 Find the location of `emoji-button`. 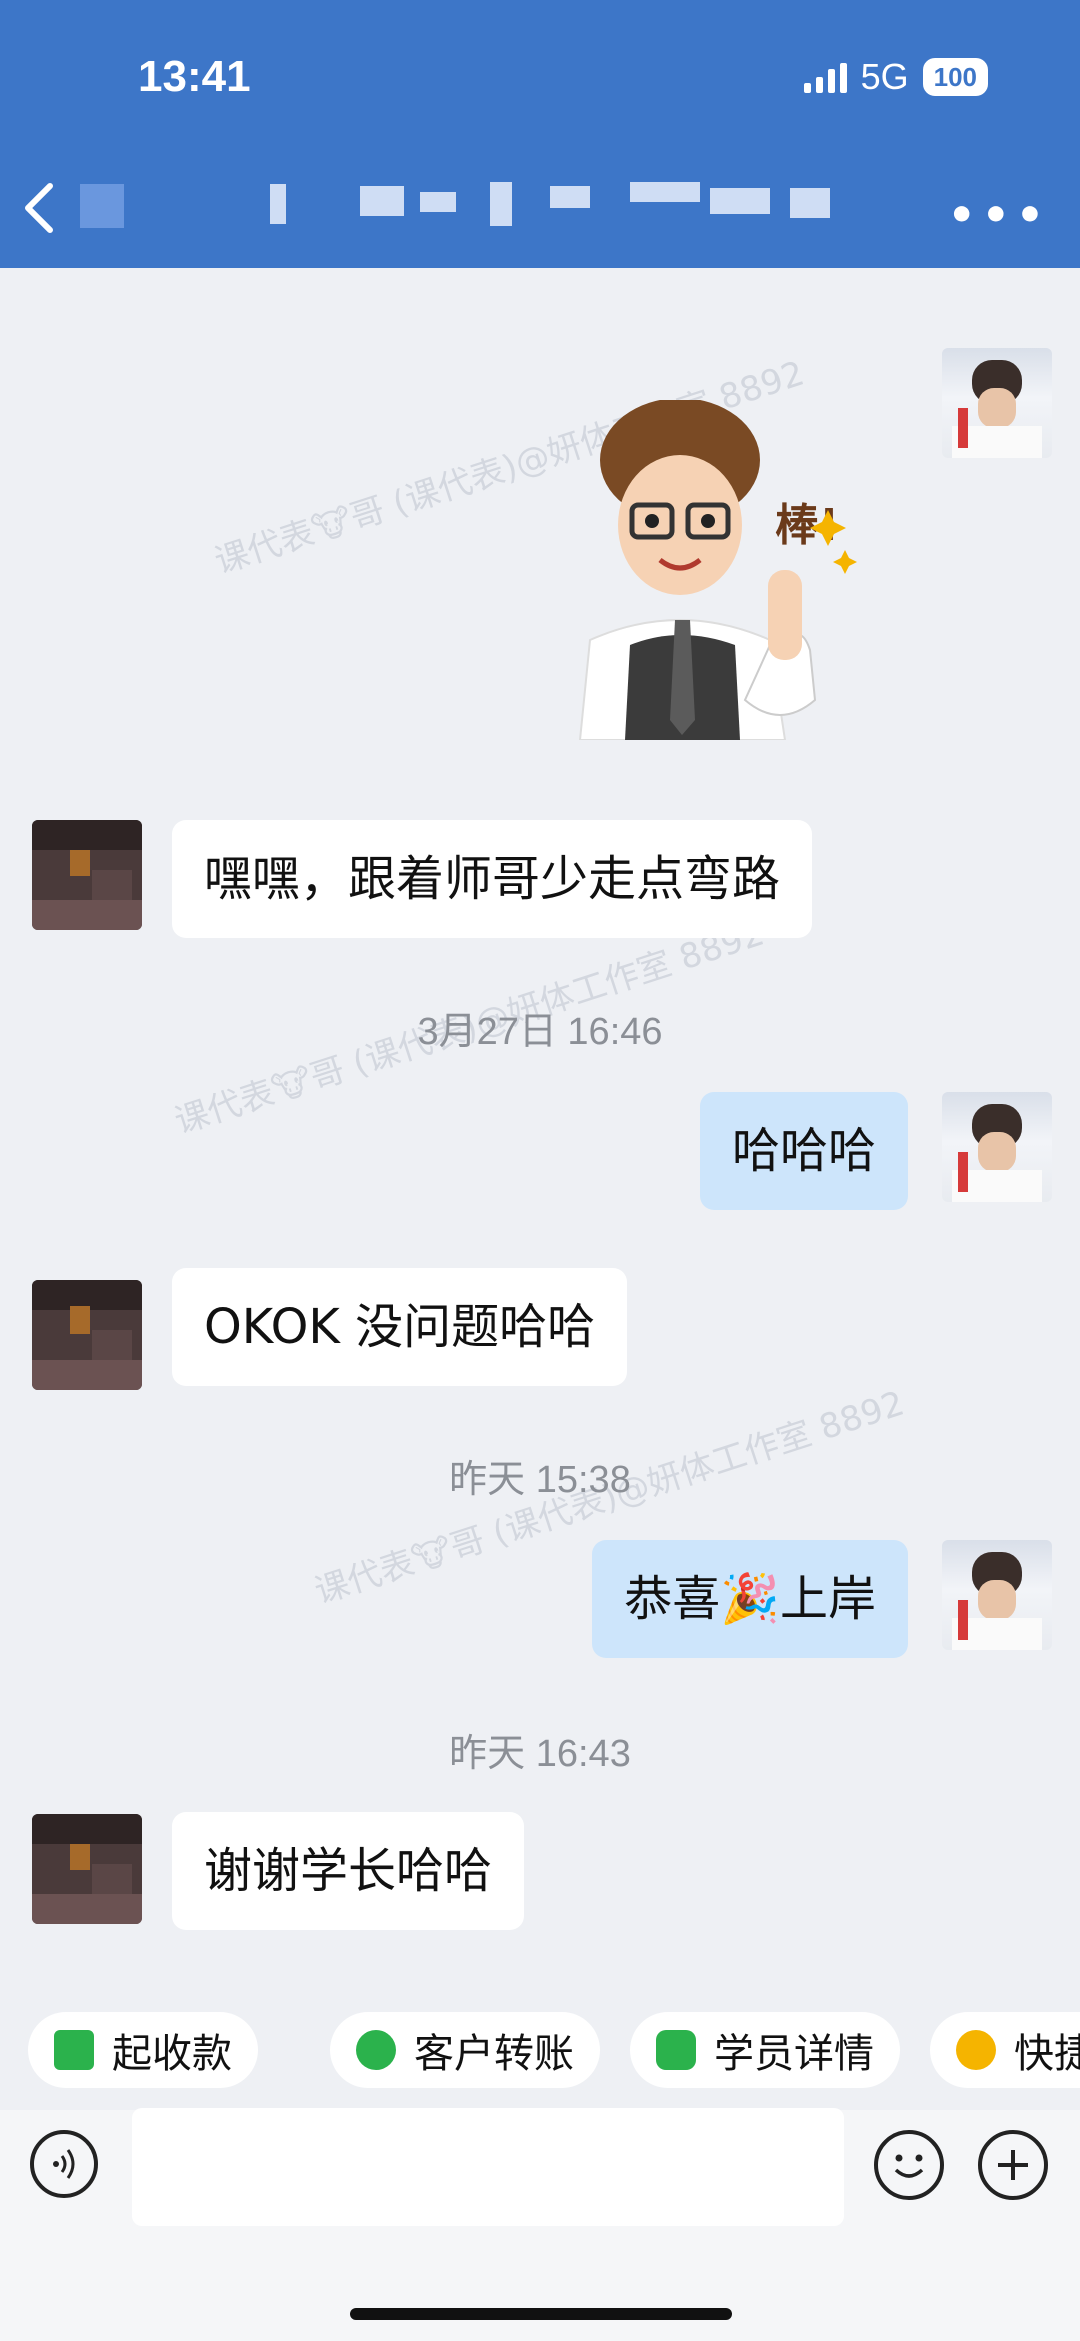

emoji-button is located at coordinates (909, 2165).